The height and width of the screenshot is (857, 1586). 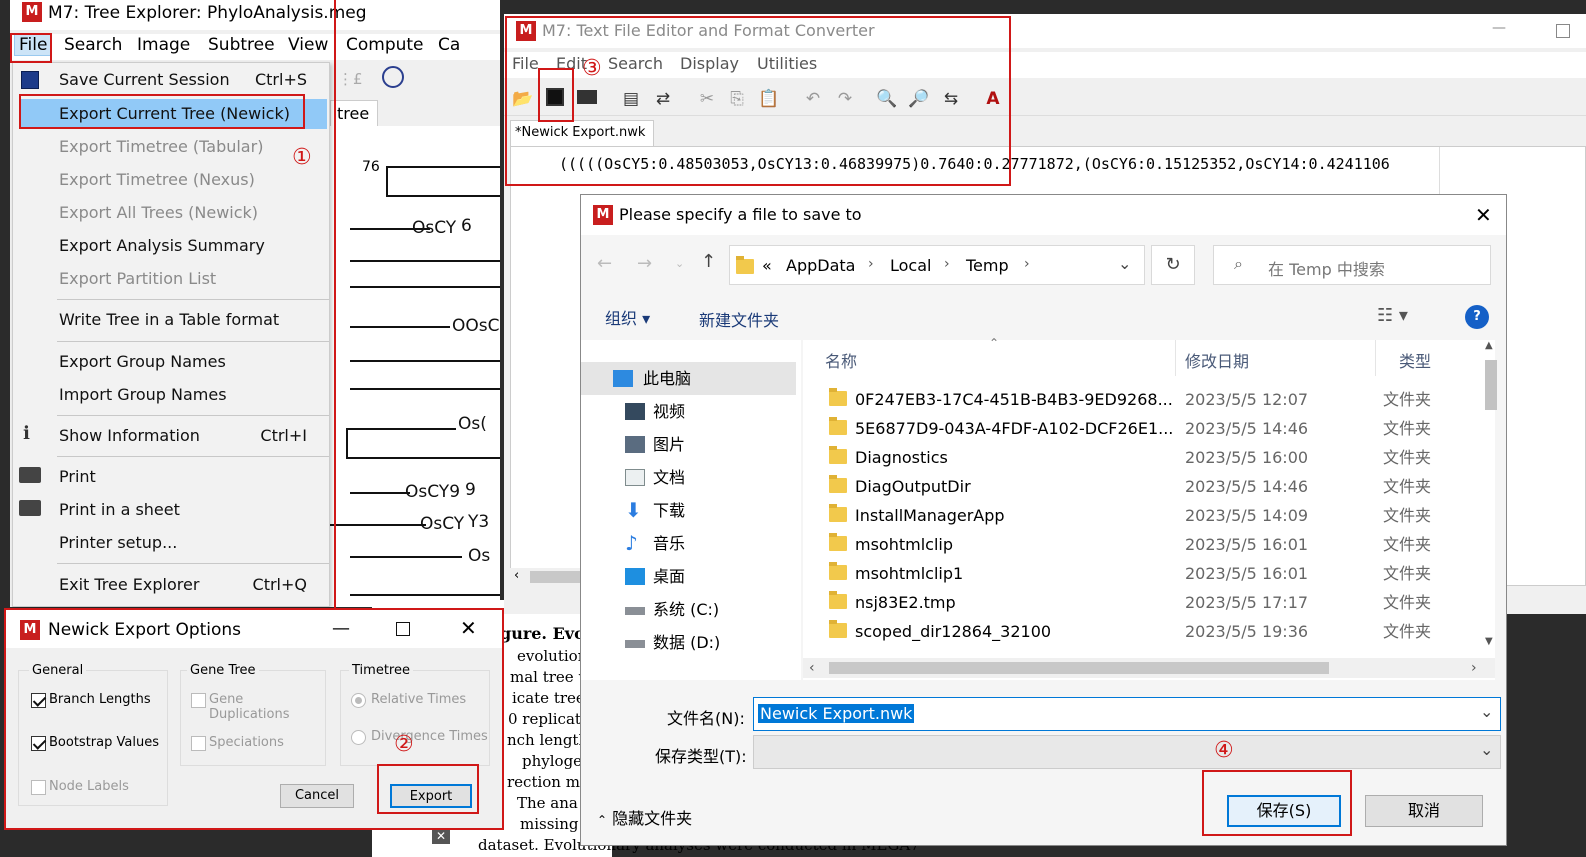 I want to click on menu-caption: Ca, so click(x=449, y=45).